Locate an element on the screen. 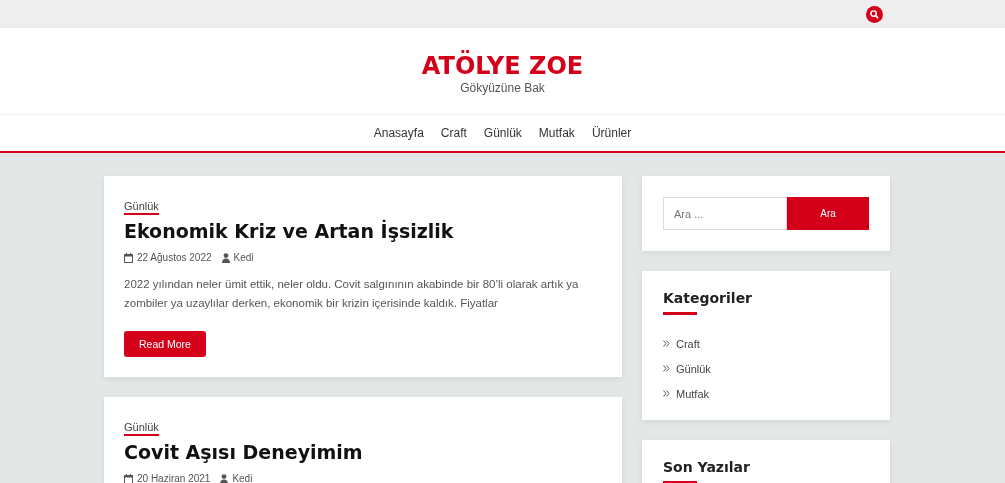 Image resolution: width=1005 pixels, height=483 pixels. widget-title: Kategoriler is located at coordinates (708, 299).